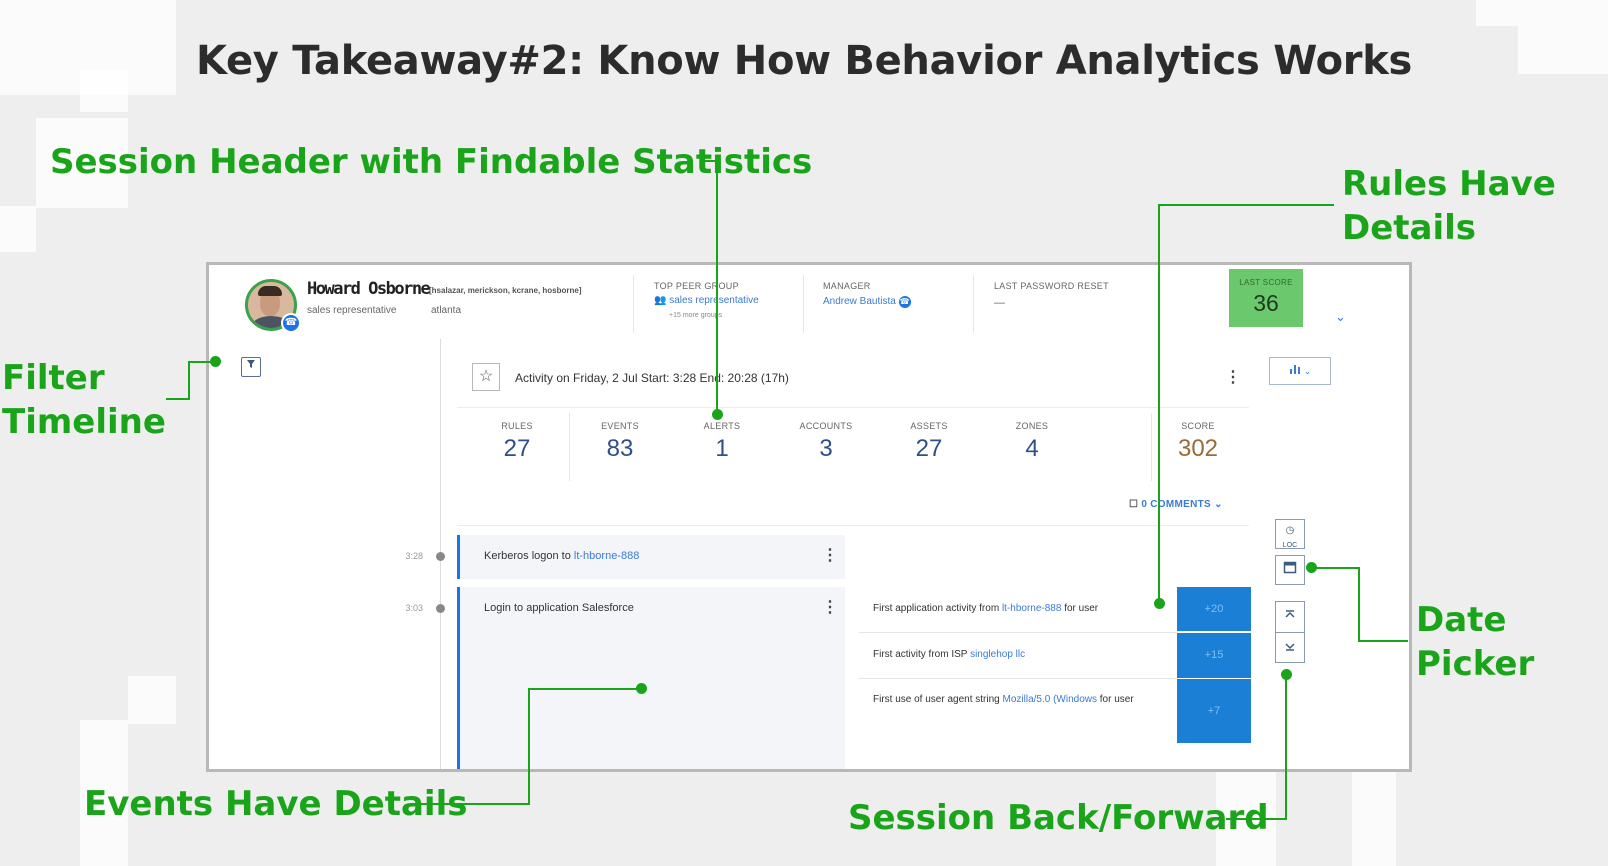 The image size is (1608, 866). Describe the element at coordinates (414, 556) in the screenshot. I see `event-time: 3:28` at that location.